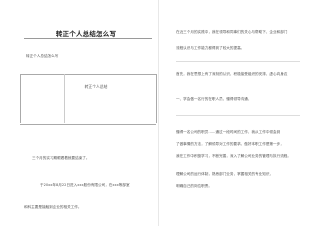  What do you see at coordinates (61, 158) in the screenshot?
I see `body-line: 三个月的实习期眼看着就要结束了。` at bounding box center [61, 158].